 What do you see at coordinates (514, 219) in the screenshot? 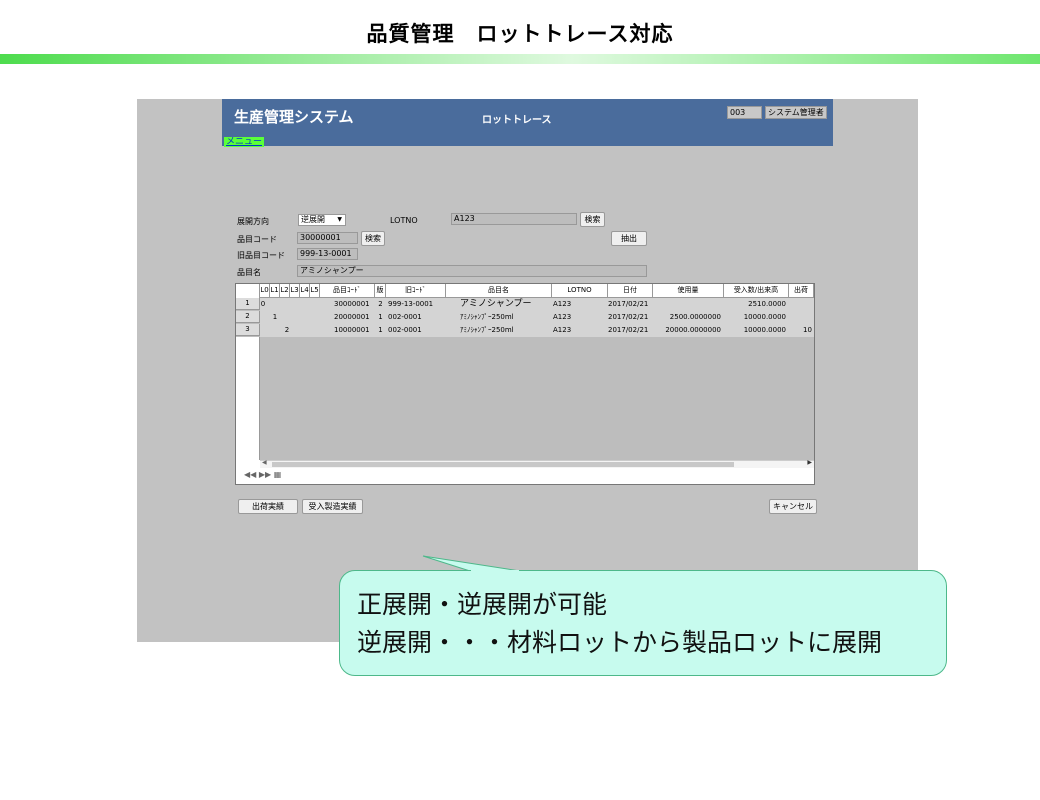
I see `lotno-input: A123` at bounding box center [514, 219].